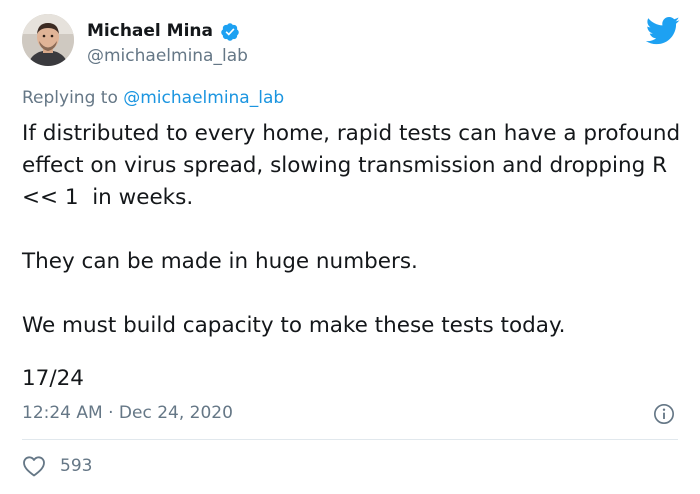 This screenshot has width=700, height=494. I want to click on twitter-bird-icon, so click(663, 31).